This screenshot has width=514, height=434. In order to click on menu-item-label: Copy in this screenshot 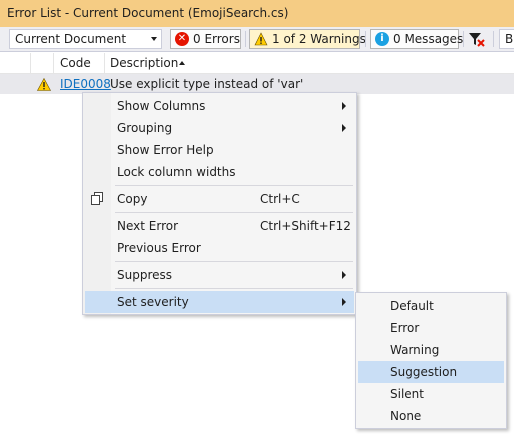, I will do `click(132, 199)`.